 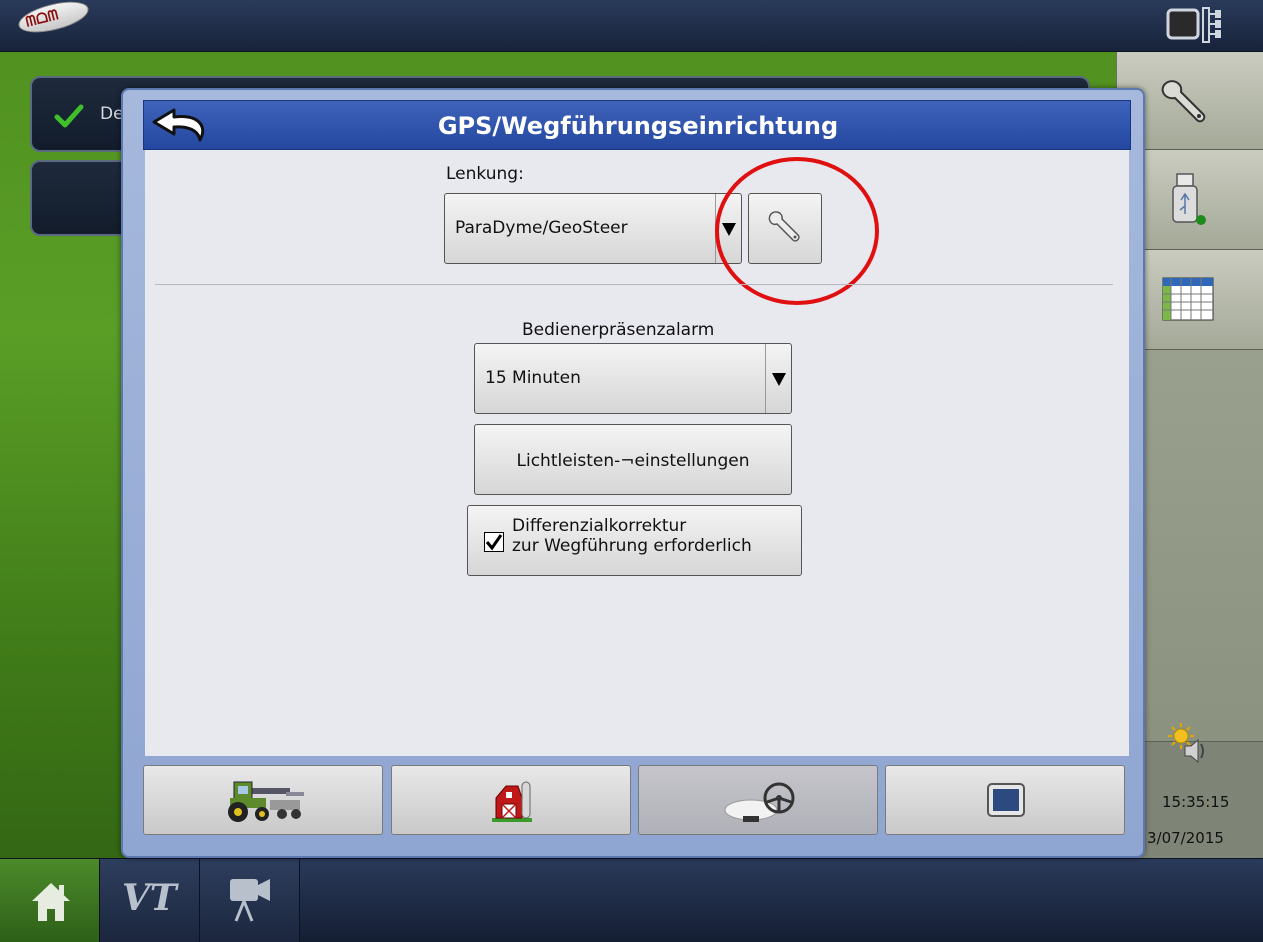 What do you see at coordinates (53, 21) in the screenshot?
I see `logo: ᗰᗝᗰ` at bounding box center [53, 21].